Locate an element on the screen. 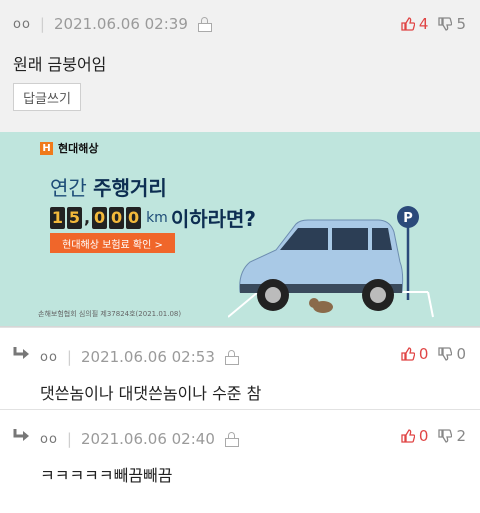  downvote-button: 5 is located at coordinates (452, 24).